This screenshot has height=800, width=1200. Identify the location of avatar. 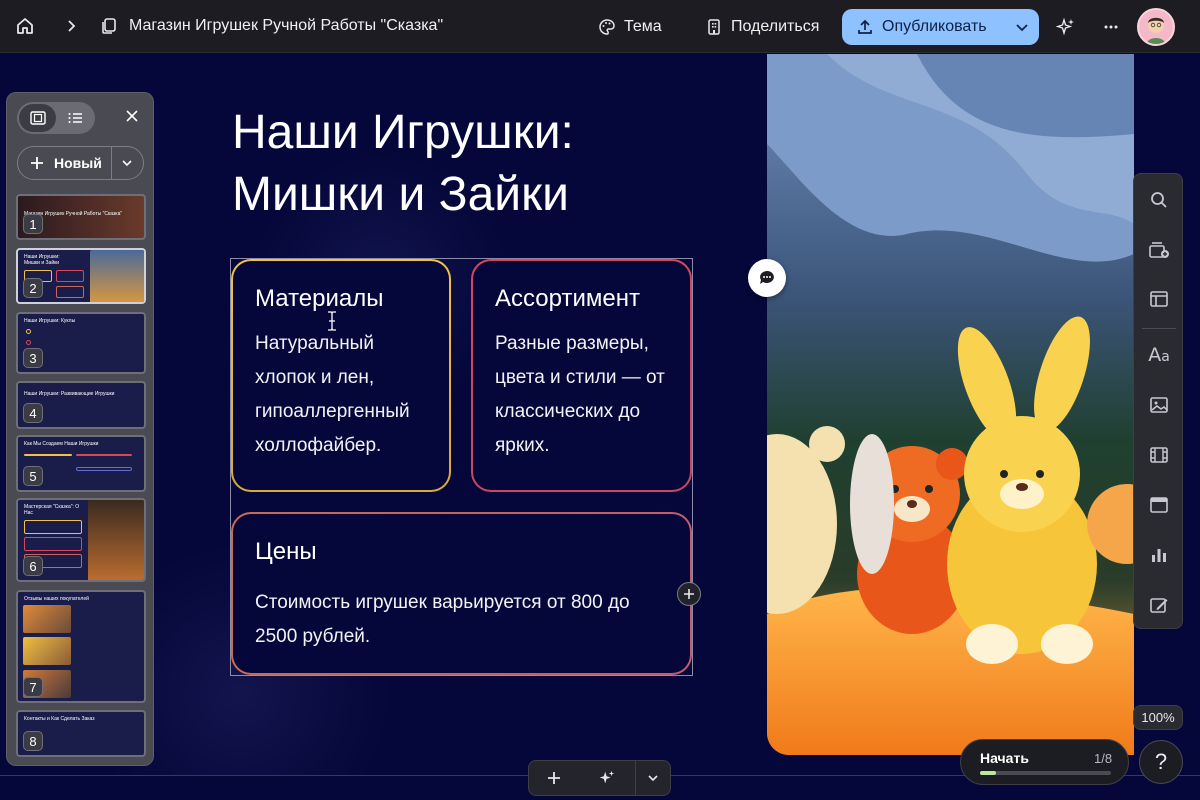
(1156, 27).